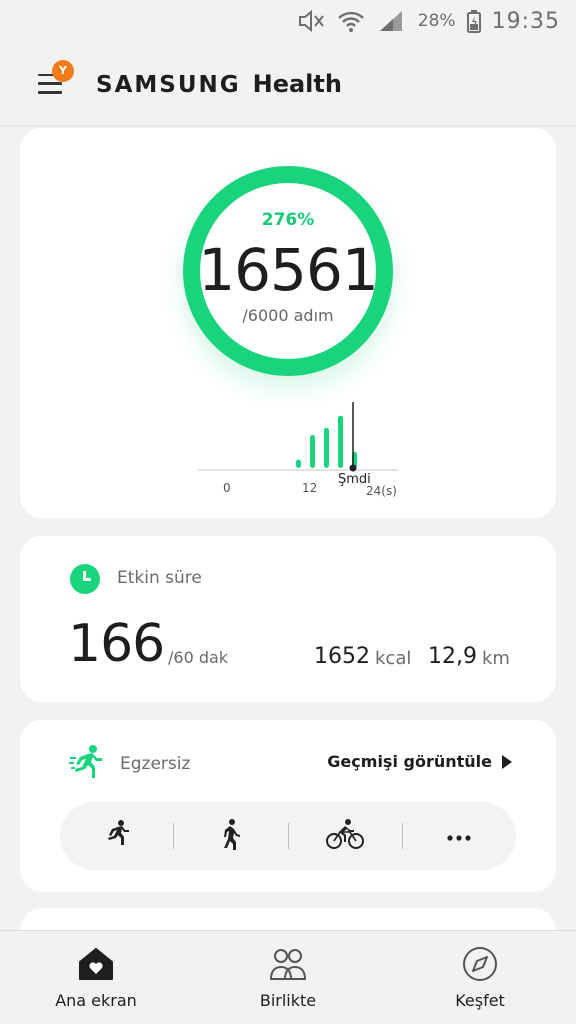 This screenshot has width=576, height=1024. What do you see at coordinates (480, 1000) in the screenshot?
I see `nav-discover-label: Keşfet` at bounding box center [480, 1000].